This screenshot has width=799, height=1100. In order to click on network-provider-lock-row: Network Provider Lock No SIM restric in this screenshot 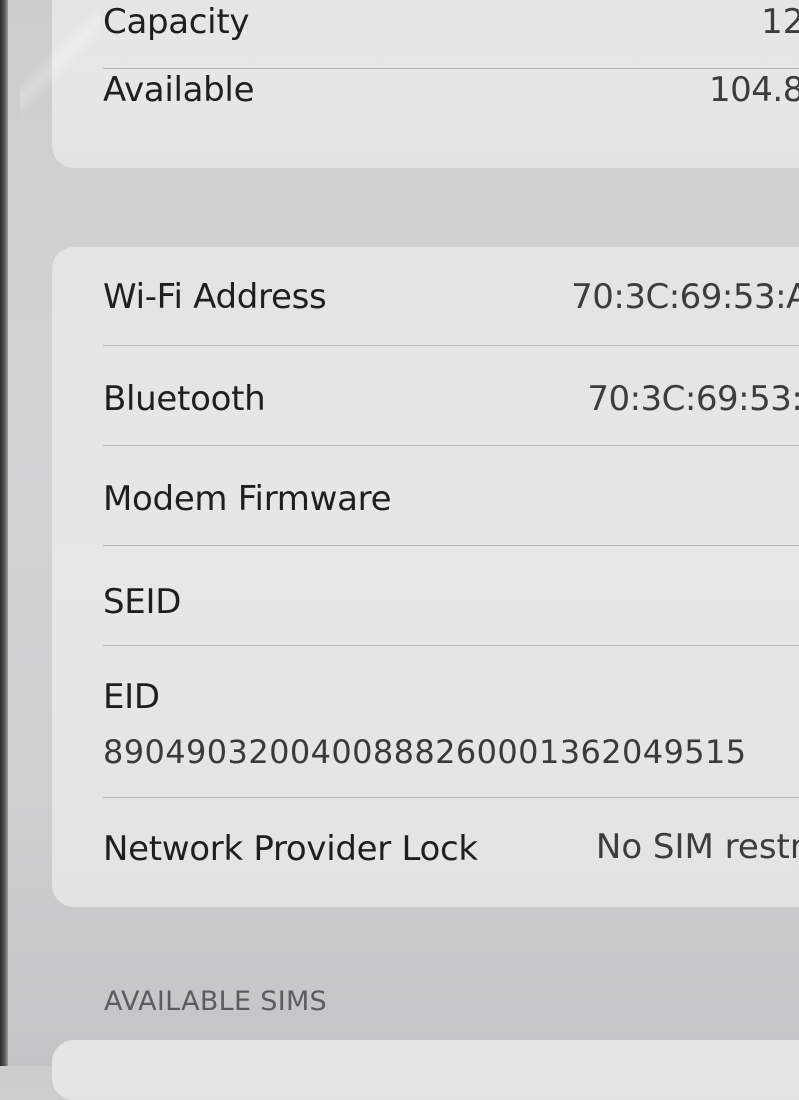, I will do `click(425, 853)`.